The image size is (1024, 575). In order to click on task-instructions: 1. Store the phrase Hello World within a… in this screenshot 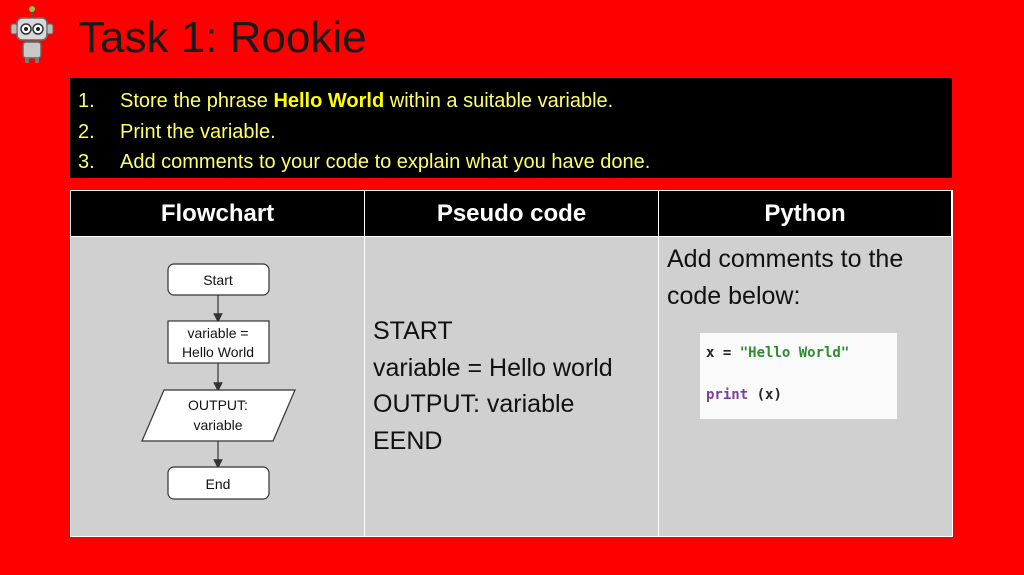, I will do `click(511, 128)`.